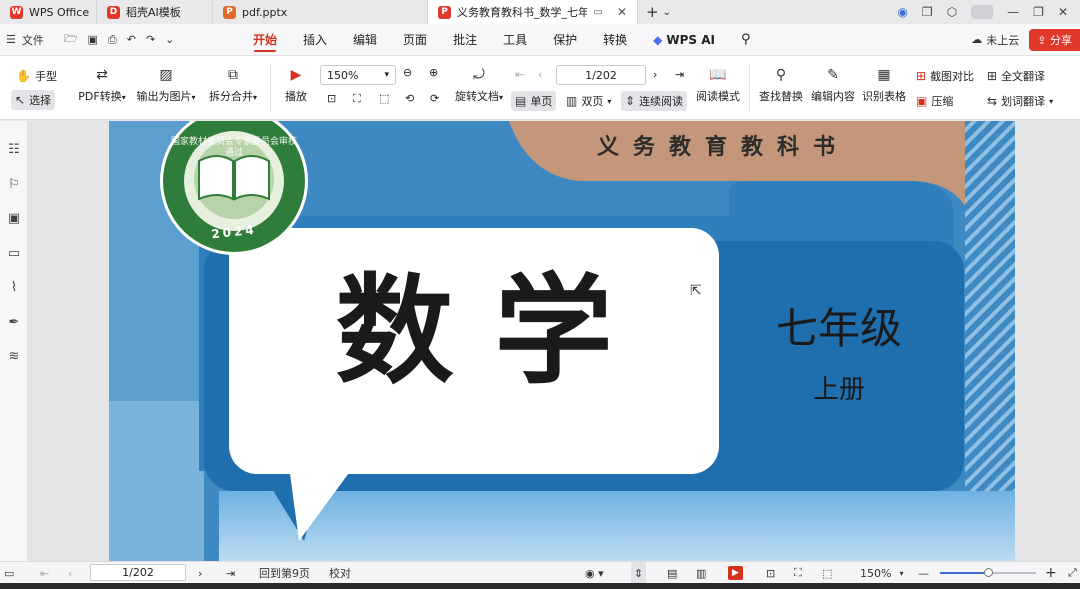  What do you see at coordinates (884, 96) in the screenshot?
I see `recognize-table-label: 识别表格` at bounding box center [884, 96].